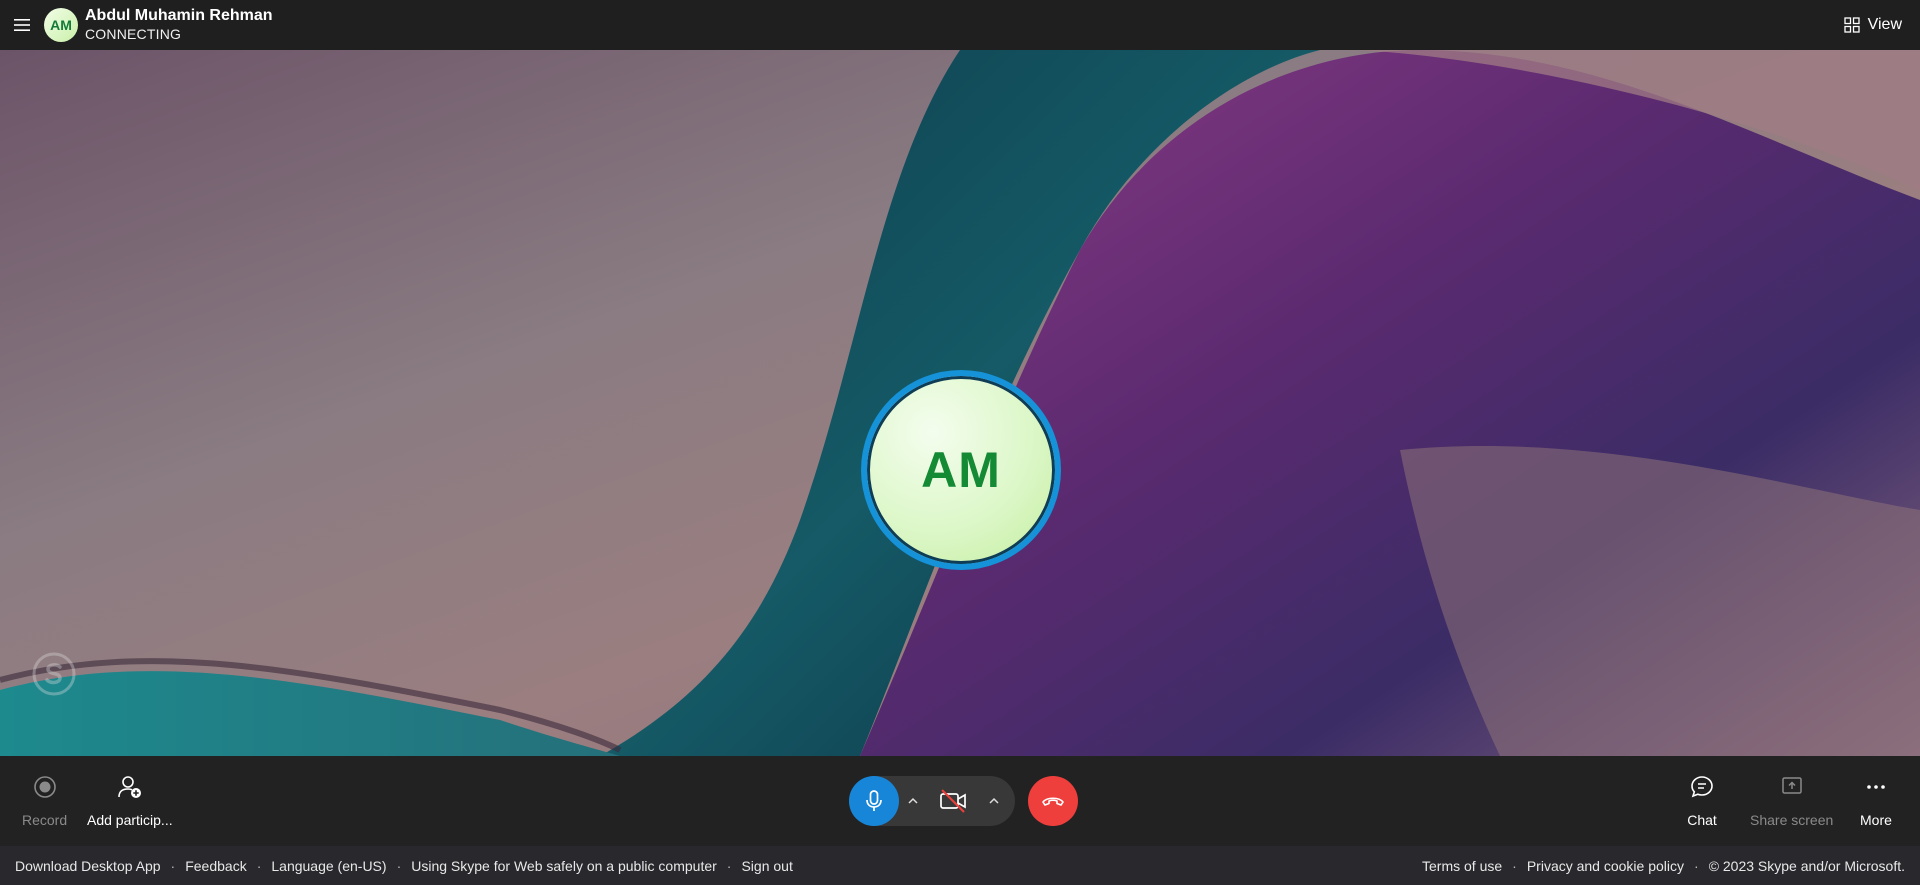  I want to click on call-status: CONNECTING, so click(133, 34).